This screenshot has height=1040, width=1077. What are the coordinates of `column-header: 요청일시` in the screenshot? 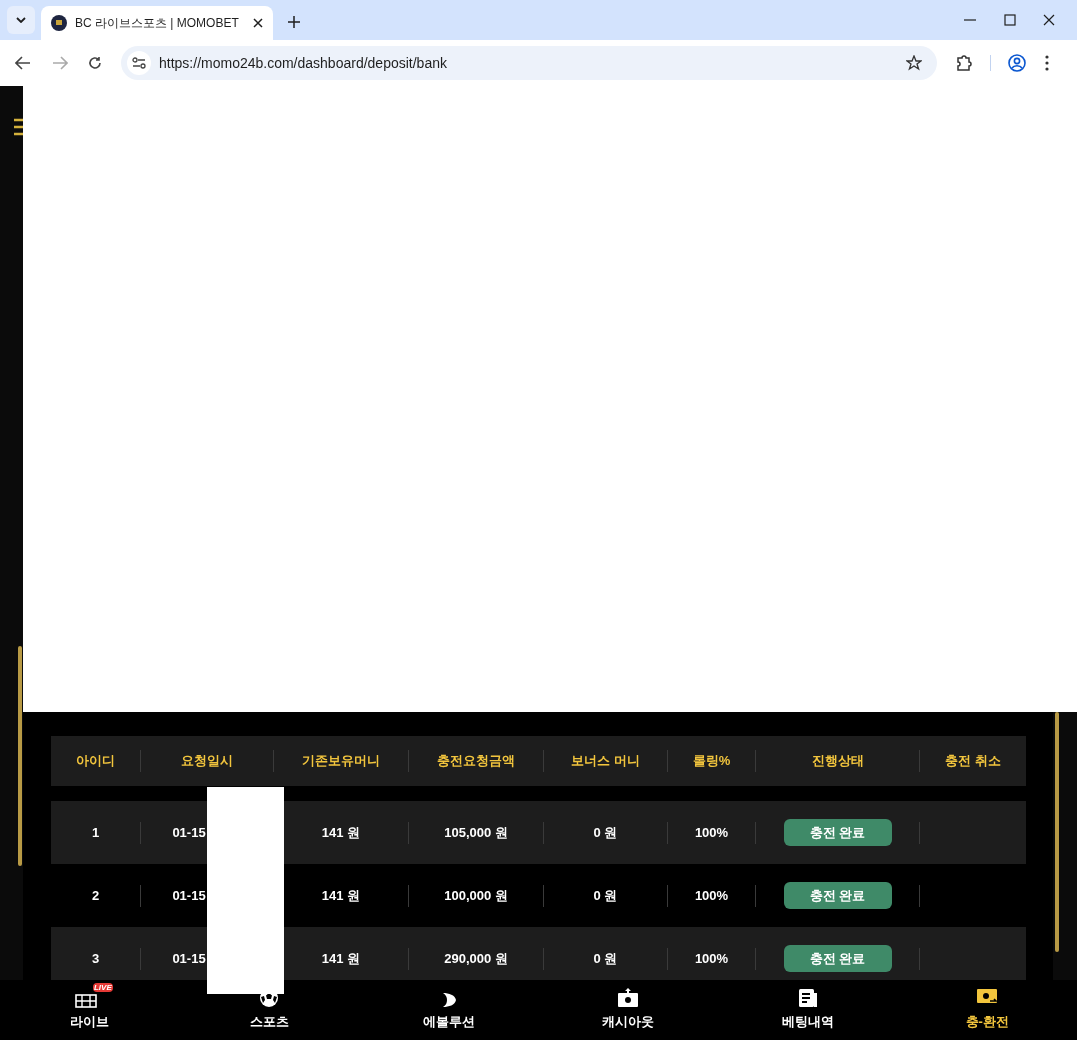 It's located at (207, 761).